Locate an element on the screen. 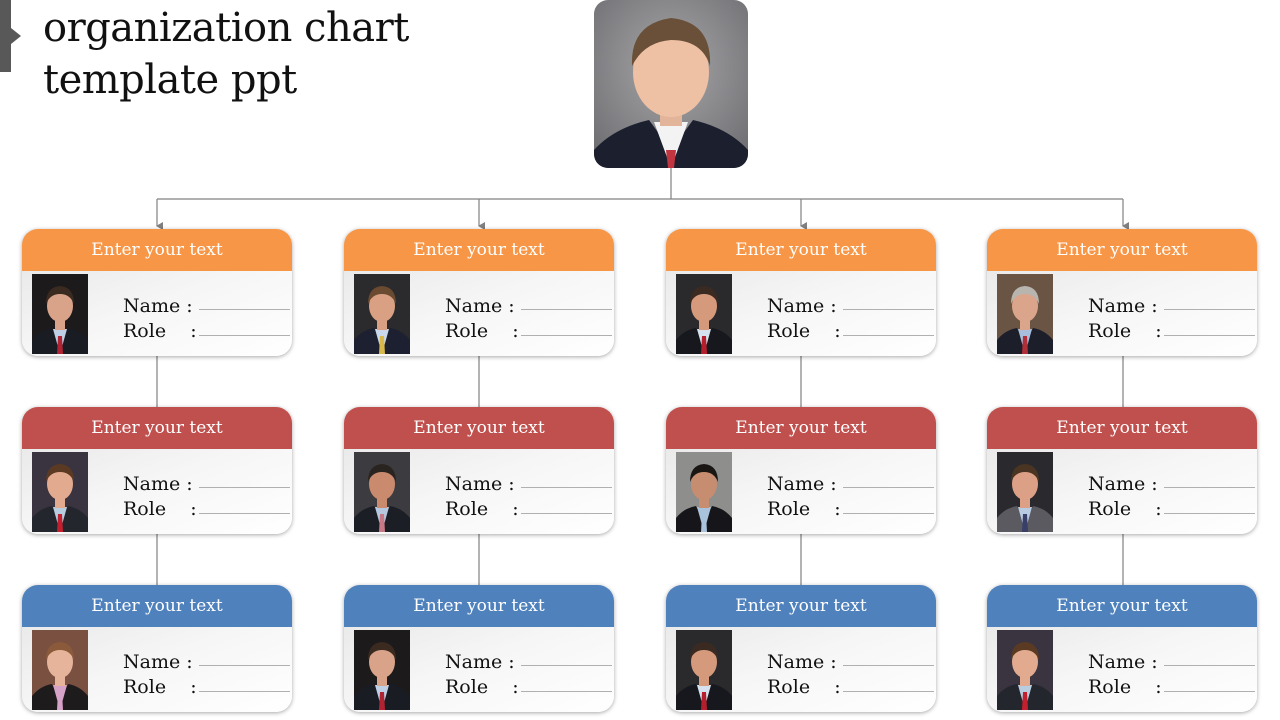 This screenshot has width=1280, height=720. org-card-c1-r2: Enter your text Name : Role : is located at coordinates (157, 470).